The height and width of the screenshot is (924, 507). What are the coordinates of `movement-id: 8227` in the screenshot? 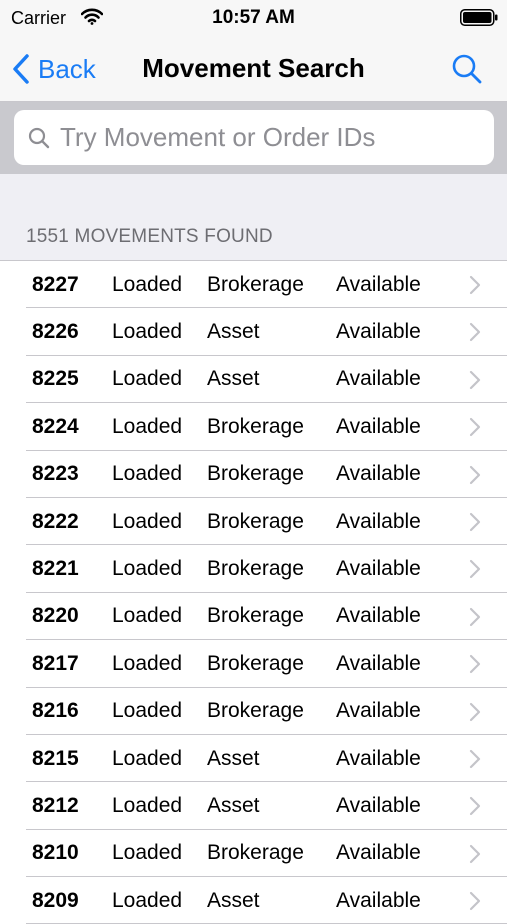 It's located at (55, 284).